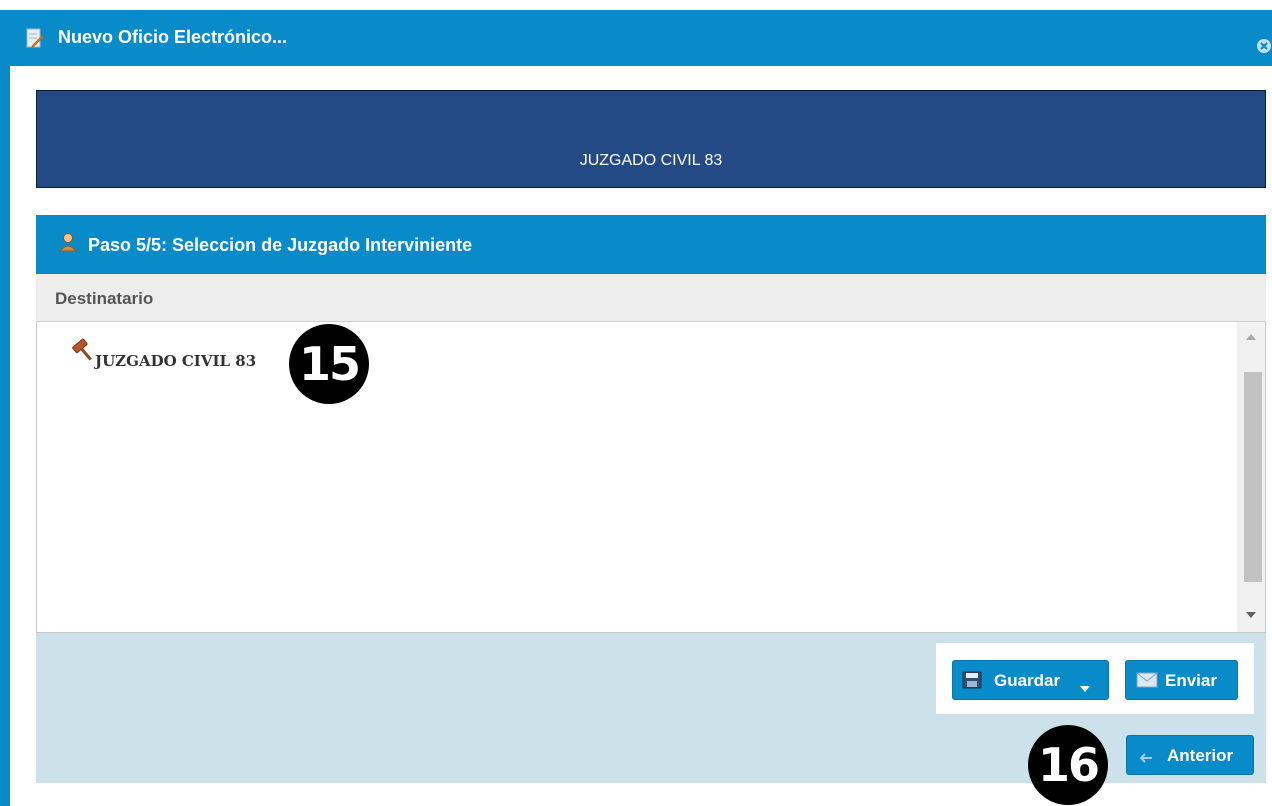  Describe the element at coordinates (1251, 615) in the screenshot. I see `scroll-down-arrow-icon` at that location.